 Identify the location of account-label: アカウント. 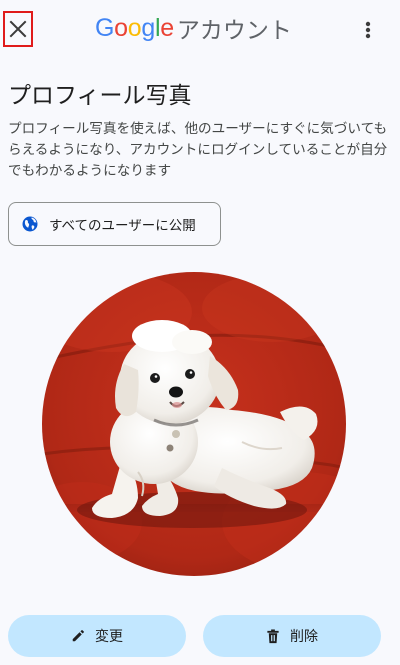
(234, 31).